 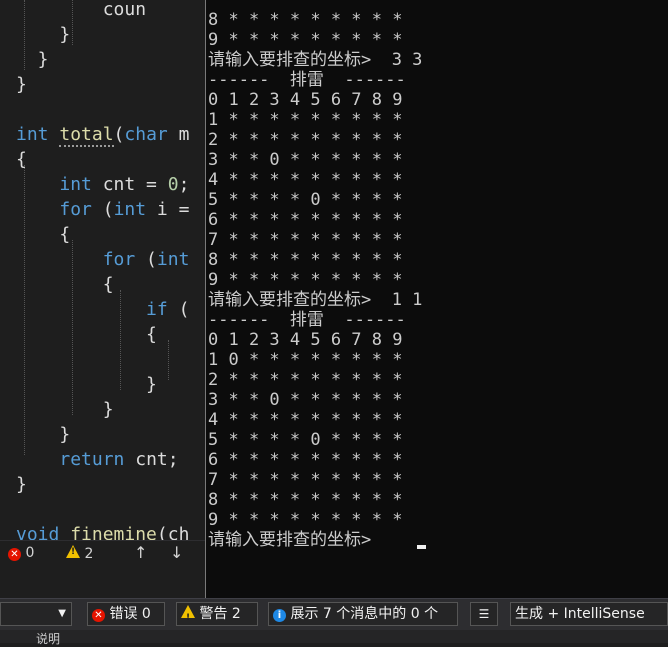 What do you see at coordinates (279, 615) in the screenshot?
I see `info-icon: i` at bounding box center [279, 615].